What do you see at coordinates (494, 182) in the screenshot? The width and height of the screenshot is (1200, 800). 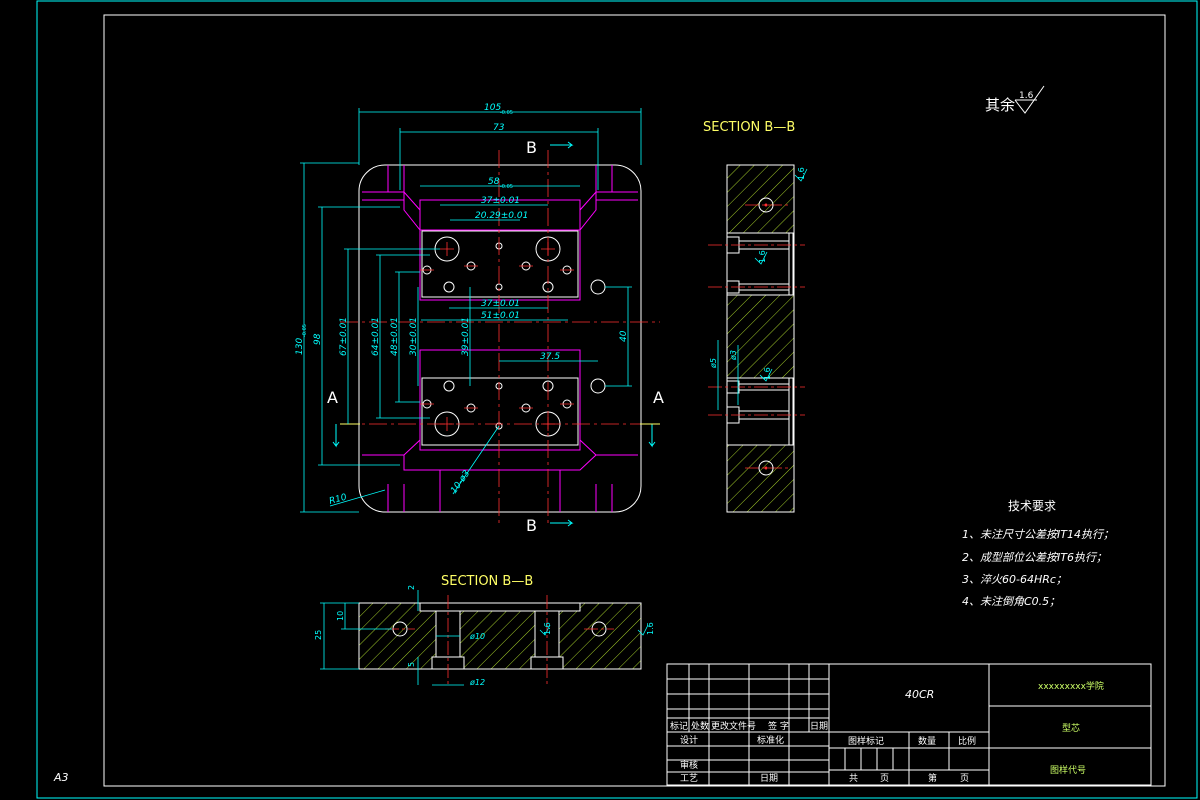 I see `dim-58: 58` at bounding box center [494, 182].